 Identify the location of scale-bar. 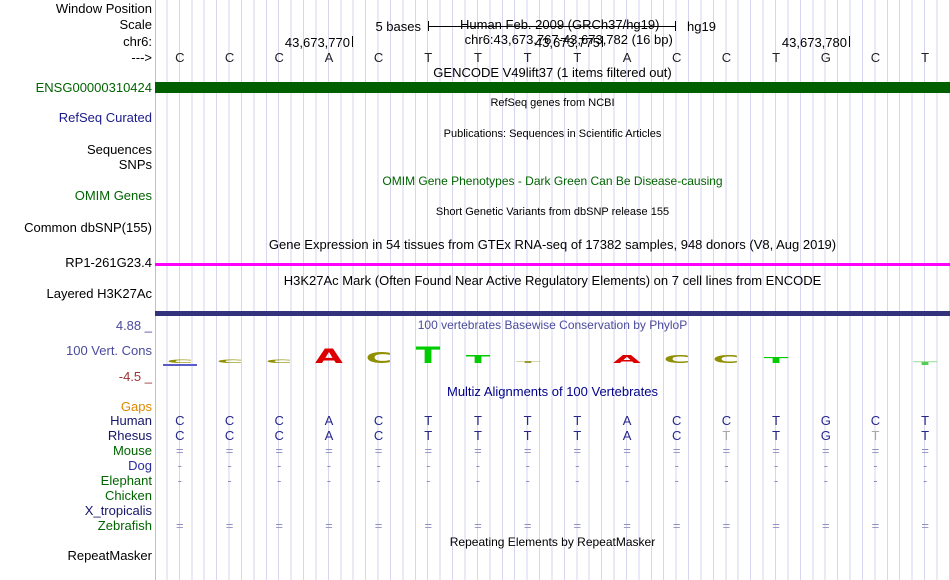
(552, 26).